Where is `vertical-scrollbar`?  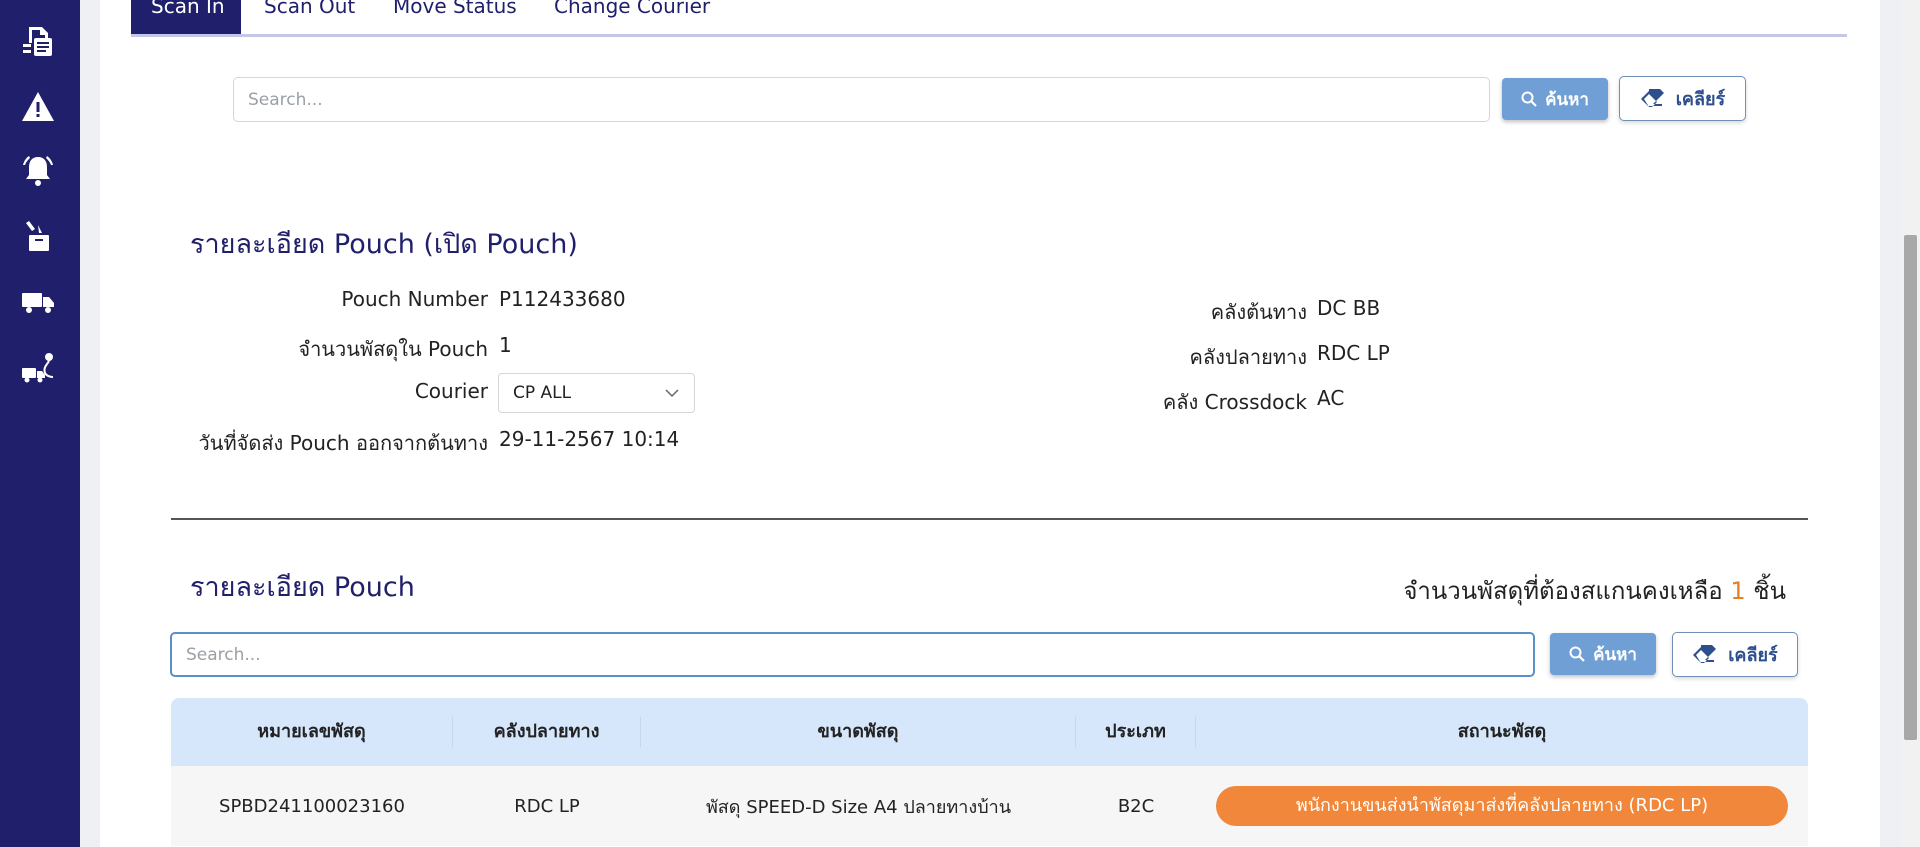
vertical-scrollbar is located at coordinates (1910, 423).